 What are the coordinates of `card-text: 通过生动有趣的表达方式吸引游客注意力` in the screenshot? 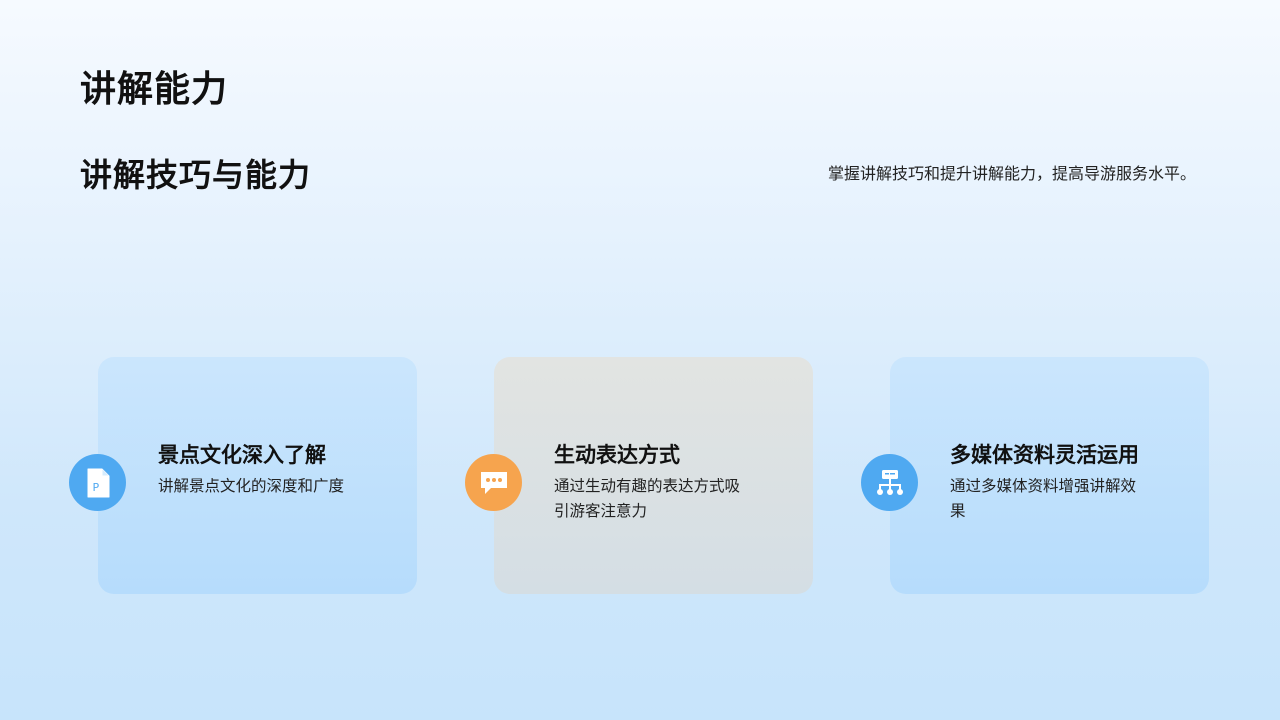 It's located at (647, 498).